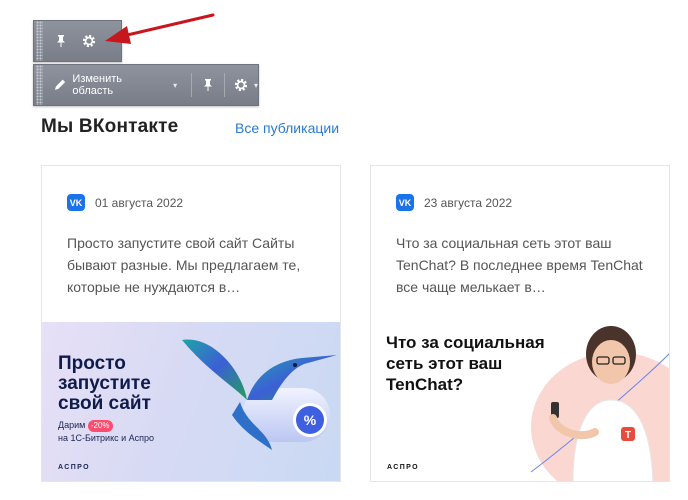  Describe the element at coordinates (468, 202) in the screenshot. I see `post-date: 23 августа 2022` at that location.